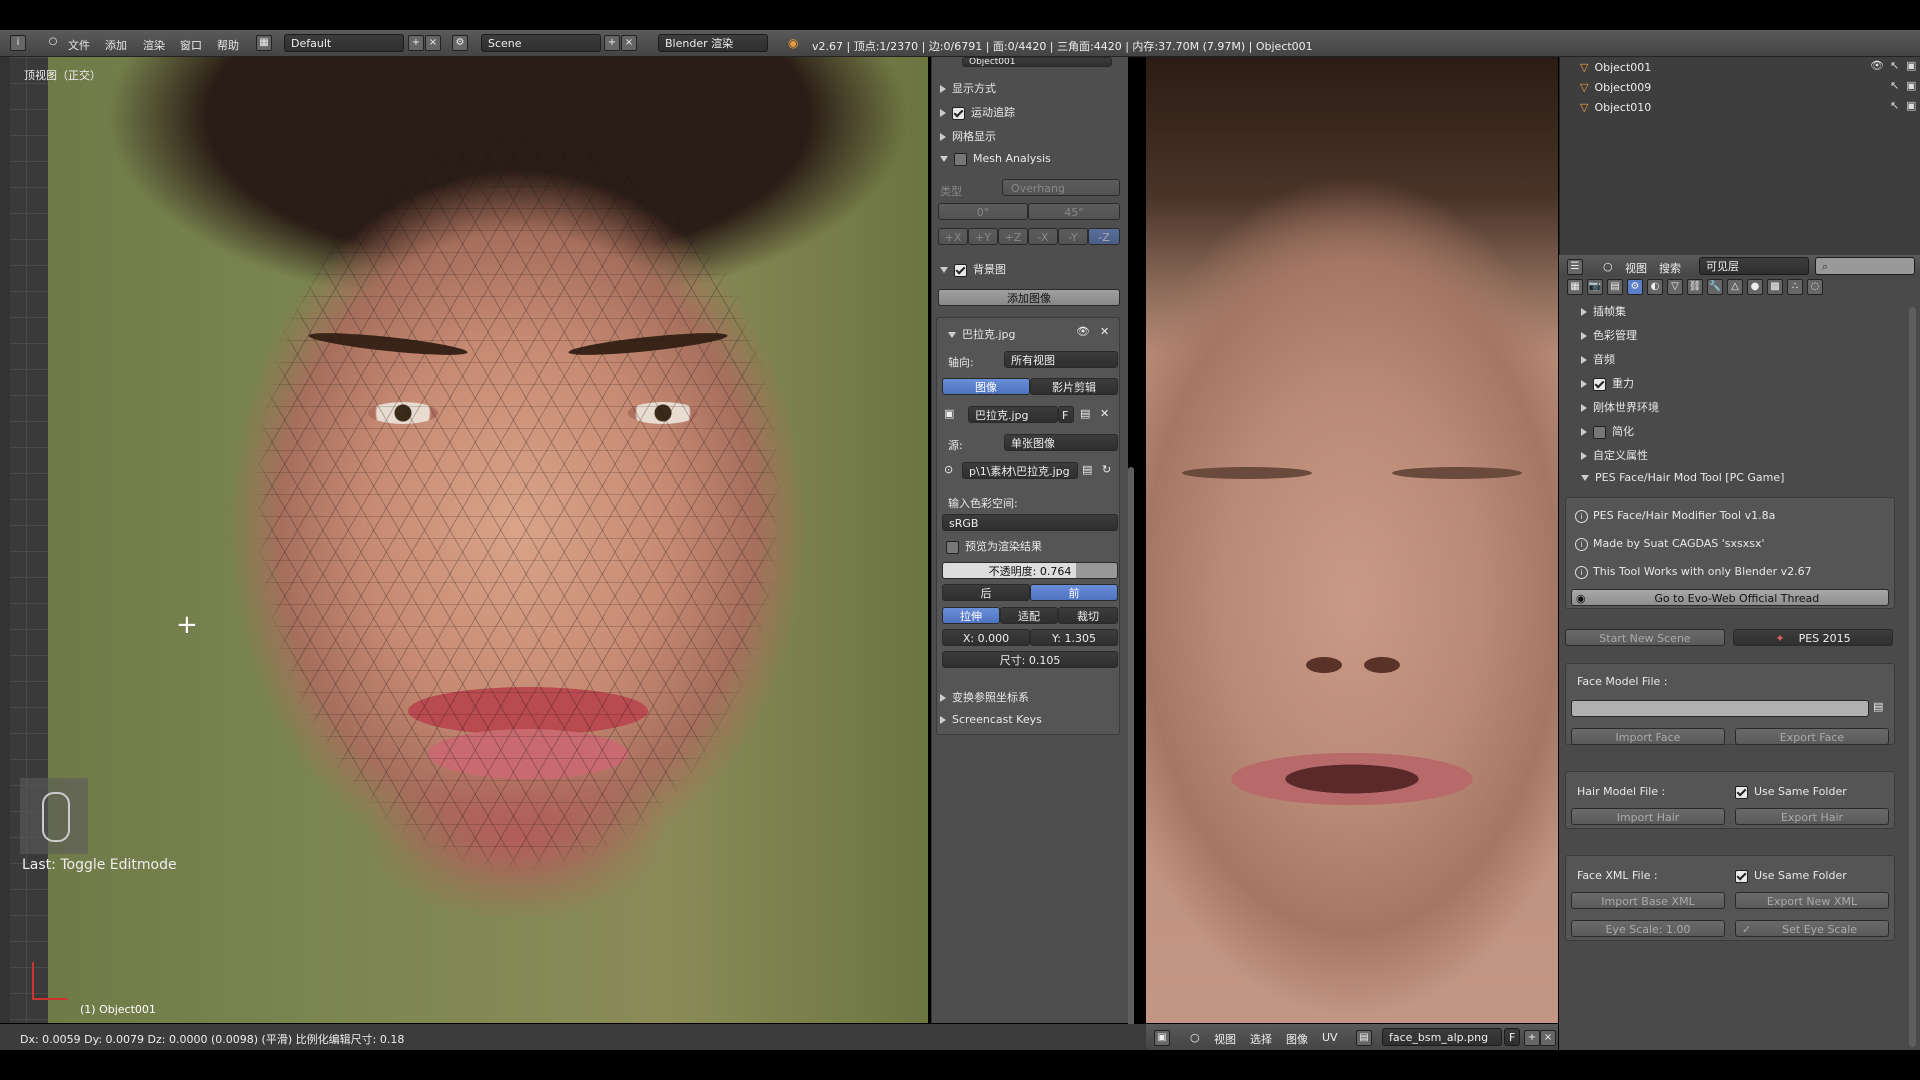 This screenshot has height=1080, width=1920. What do you see at coordinates (1815, 287) in the screenshot?
I see `physics-tab-icon: ◌` at bounding box center [1815, 287].